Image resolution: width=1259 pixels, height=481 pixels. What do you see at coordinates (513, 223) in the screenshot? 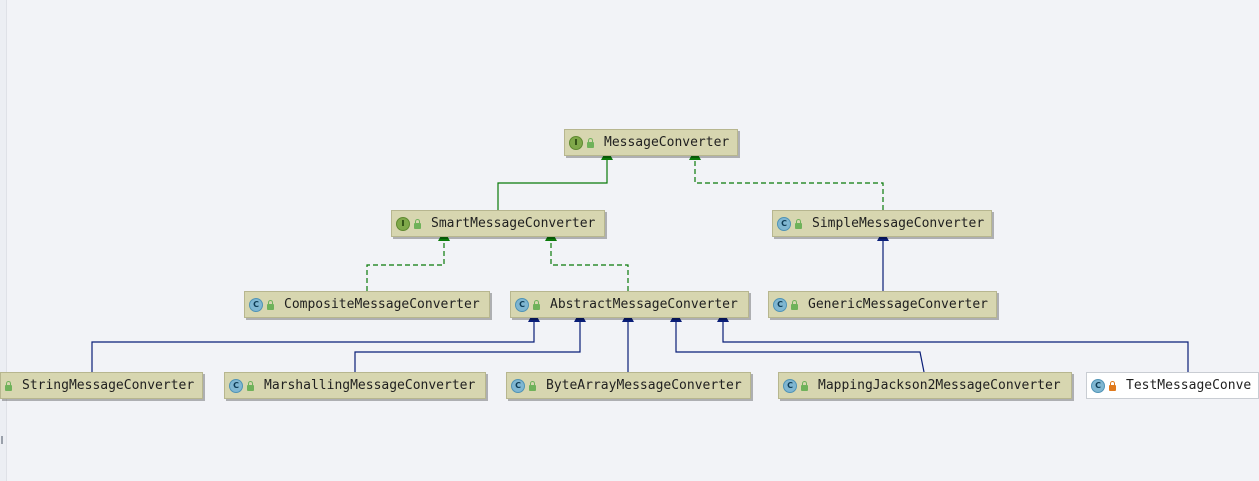
I see `node-label: SmartMessageConverter` at bounding box center [513, 223].